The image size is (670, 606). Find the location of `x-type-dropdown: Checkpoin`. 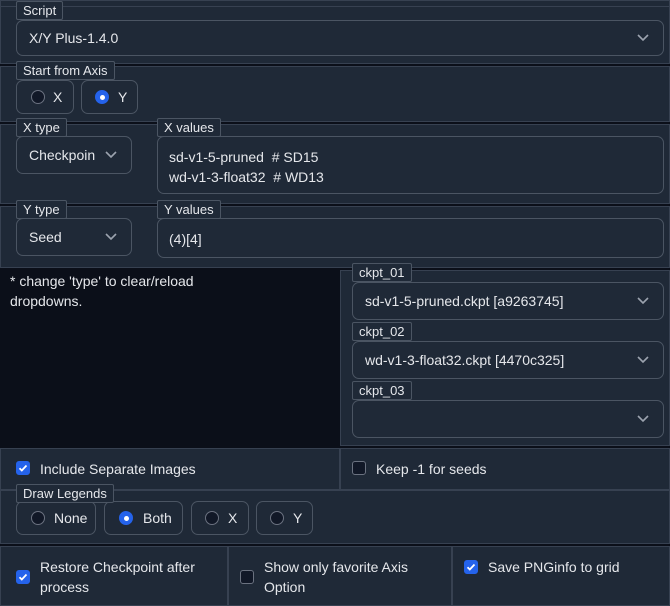

x-type-dropdown: Checkpoin is located at coordinates (74, 155).